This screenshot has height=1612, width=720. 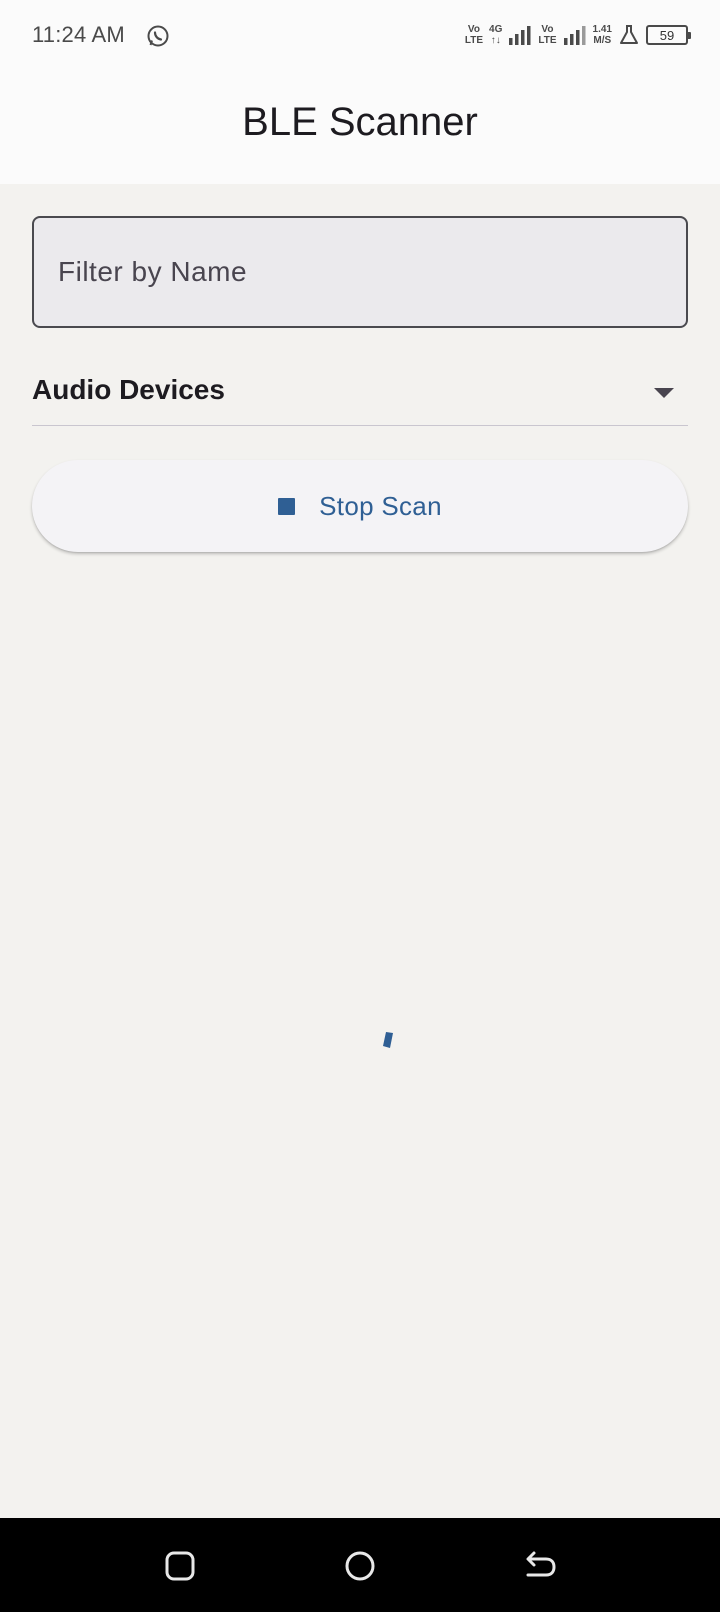 I want to click on dropdown-selected-value: Audio Devices, so click(x=128, y=389).